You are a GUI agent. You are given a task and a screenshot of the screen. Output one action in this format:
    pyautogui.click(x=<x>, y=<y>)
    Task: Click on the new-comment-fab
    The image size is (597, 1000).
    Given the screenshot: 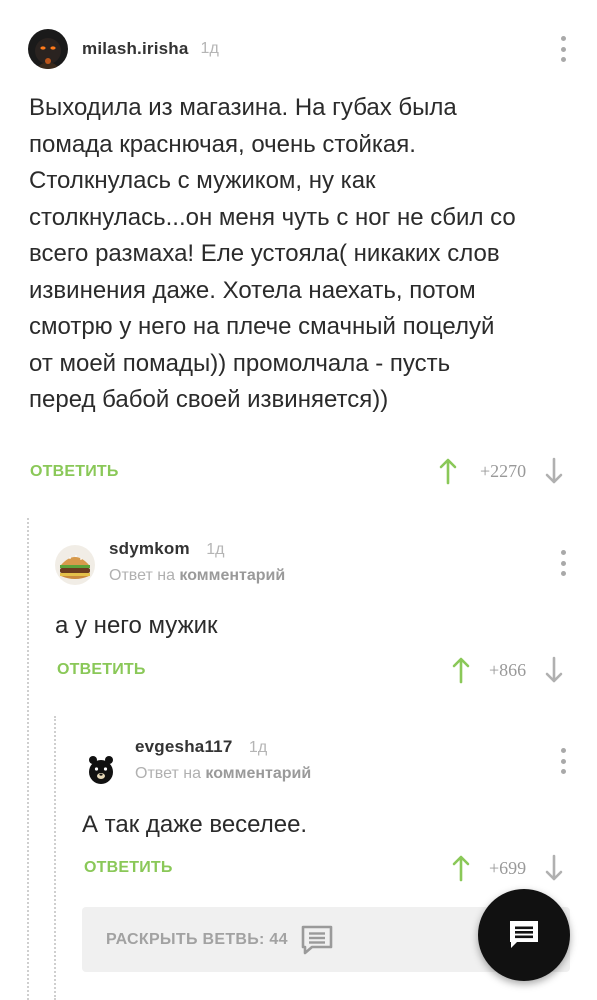 What is the action you would take?
    pyautogui.click(x=524, y=935)
    